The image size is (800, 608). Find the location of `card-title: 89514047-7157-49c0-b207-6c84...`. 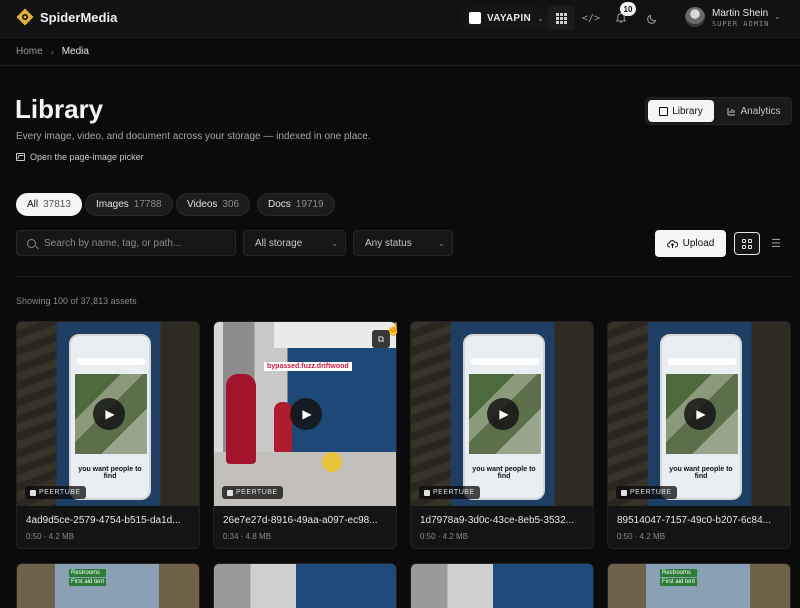

card-title: 89514047-7157-49c0-b207-6c84... is located at coordinates (701, 520).